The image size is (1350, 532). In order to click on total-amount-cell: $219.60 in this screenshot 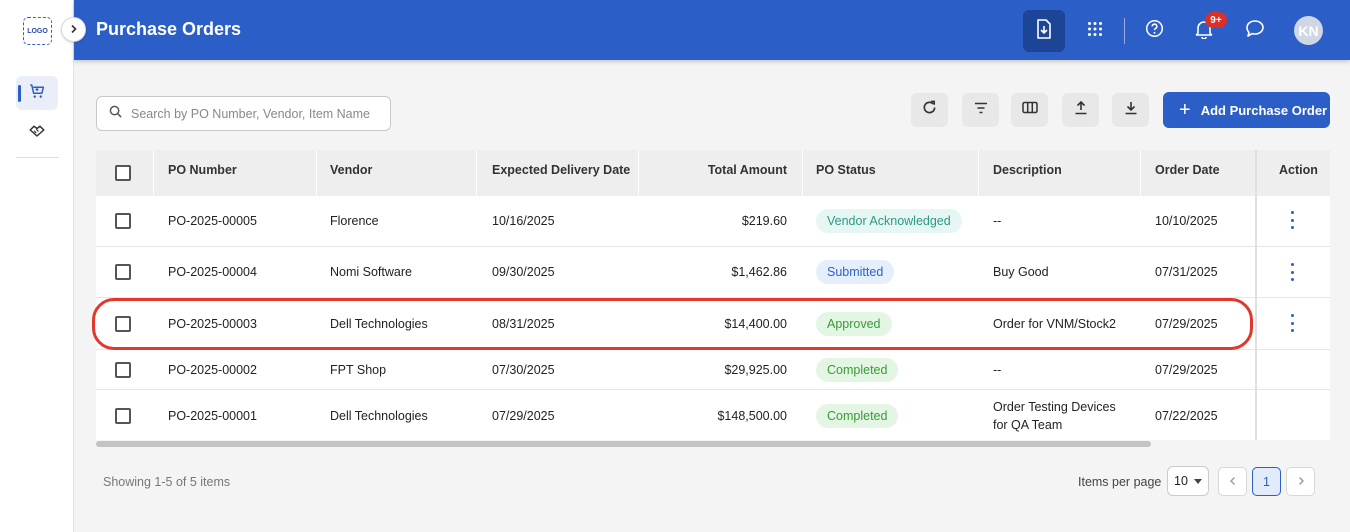, I will do `click(764, 221)`.